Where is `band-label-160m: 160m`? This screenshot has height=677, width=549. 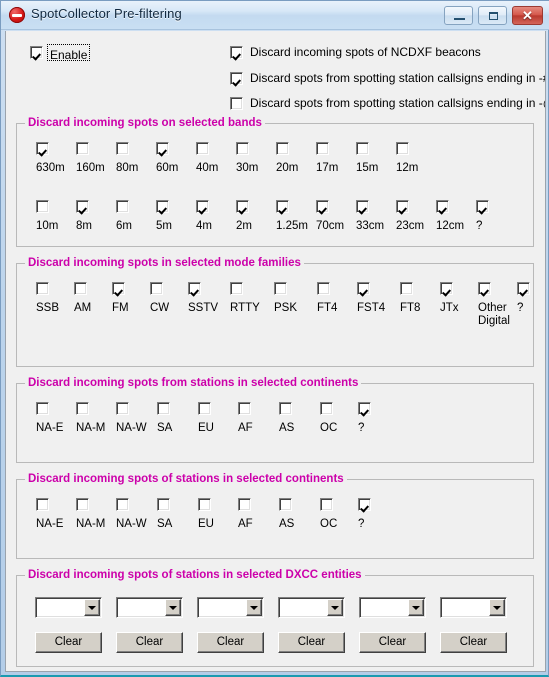
band-label-160m: 160m is located at coordinates (90, 168).